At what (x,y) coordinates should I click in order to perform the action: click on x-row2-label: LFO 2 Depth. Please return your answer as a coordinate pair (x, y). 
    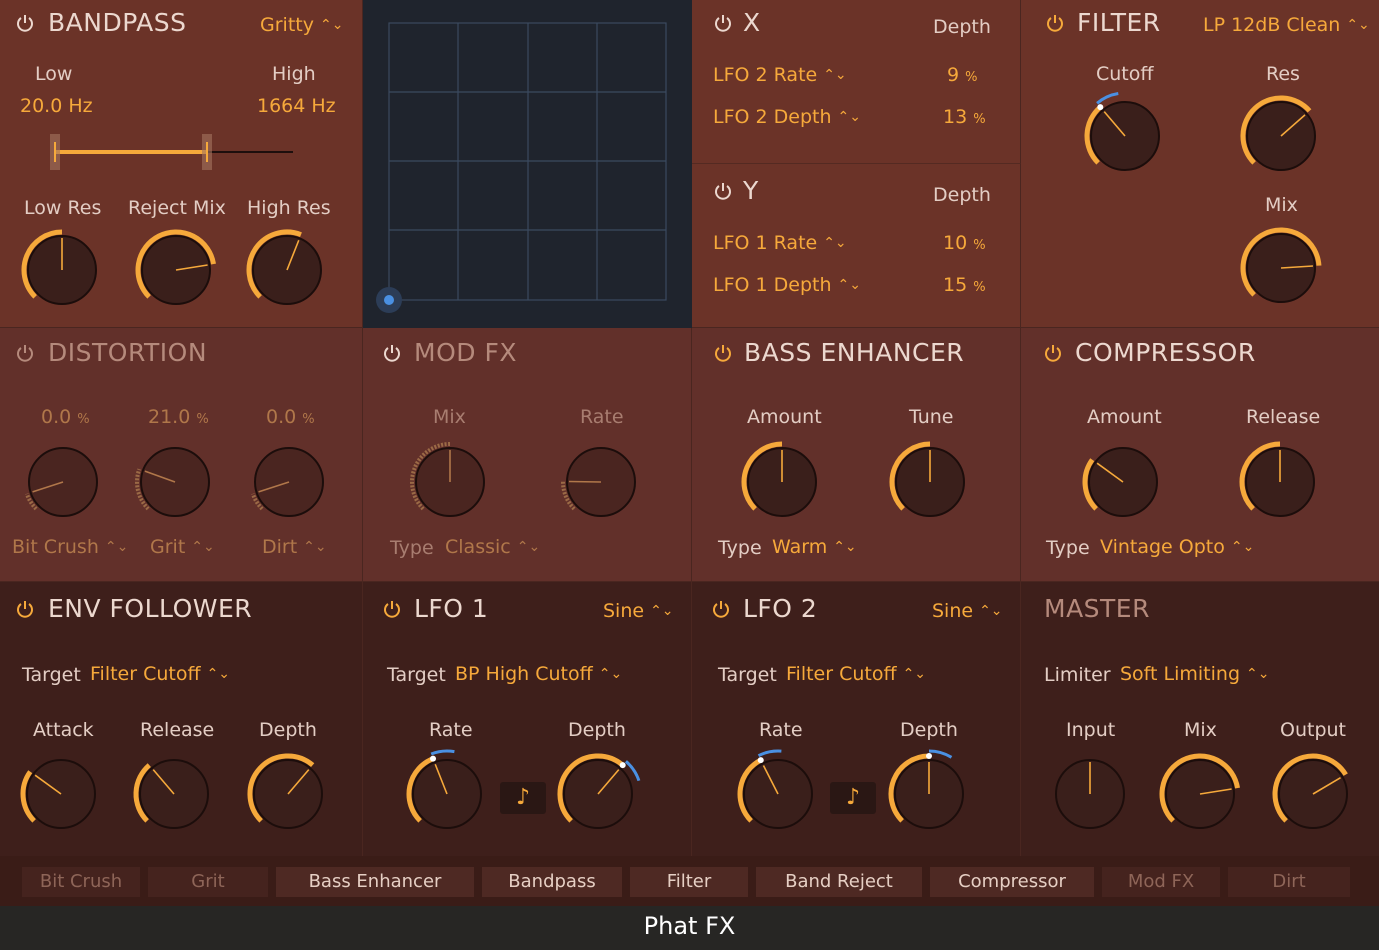
    Looking at the image, I should click on (772, 117).